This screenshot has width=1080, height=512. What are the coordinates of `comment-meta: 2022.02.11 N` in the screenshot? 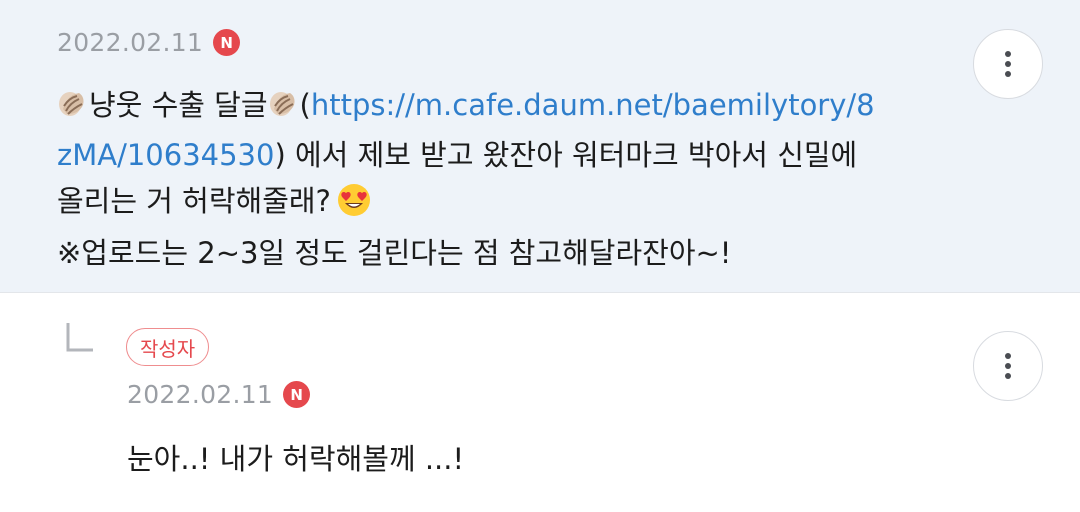 It's located at (149, 42).